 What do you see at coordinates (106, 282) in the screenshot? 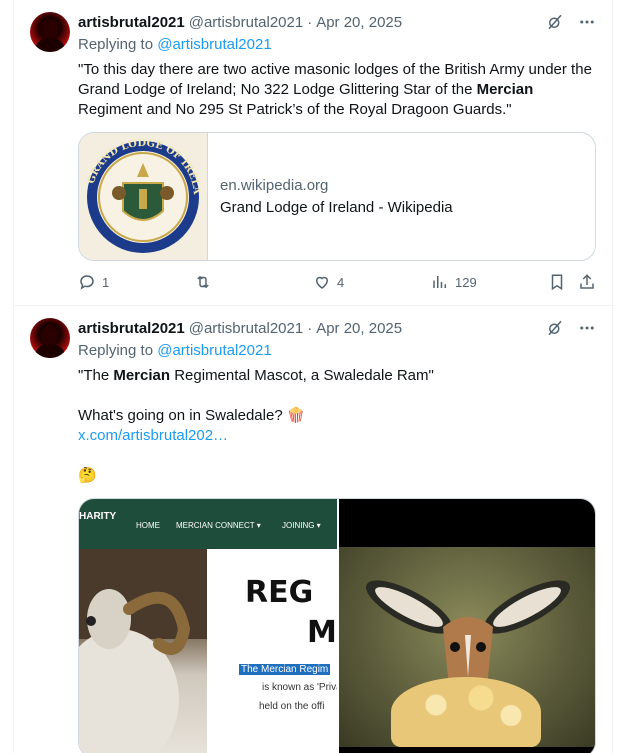
I see `reply-count: 1` at bounding box center [106, 282].